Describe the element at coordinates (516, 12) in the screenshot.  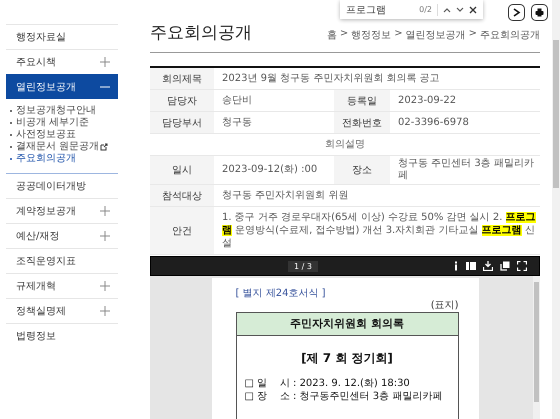
I see `share-button` at that location.